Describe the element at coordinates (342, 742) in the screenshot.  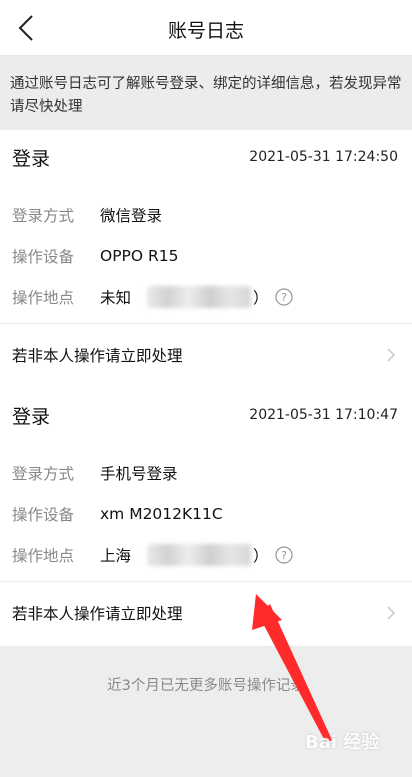
I see `watermark-logo: Bai 经验` at that location.